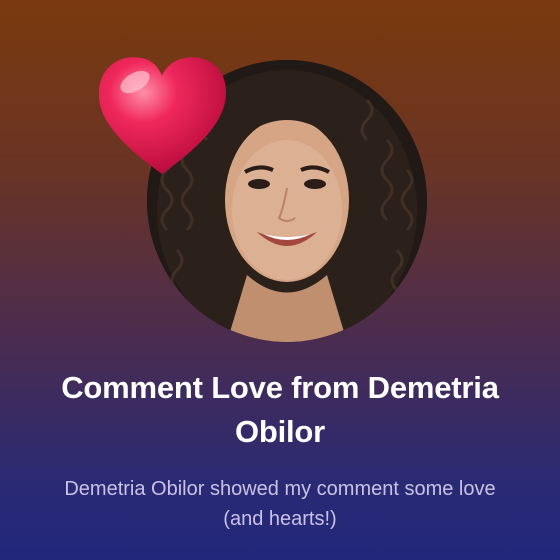 The width and height of the screenshot is (560, 560). I want to click on heart-icon, so click(162, 116).